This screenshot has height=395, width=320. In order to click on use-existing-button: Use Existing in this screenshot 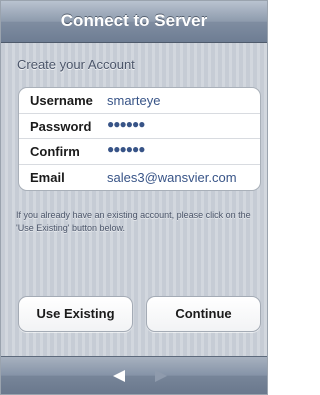, I will do `click(75, 314)`.